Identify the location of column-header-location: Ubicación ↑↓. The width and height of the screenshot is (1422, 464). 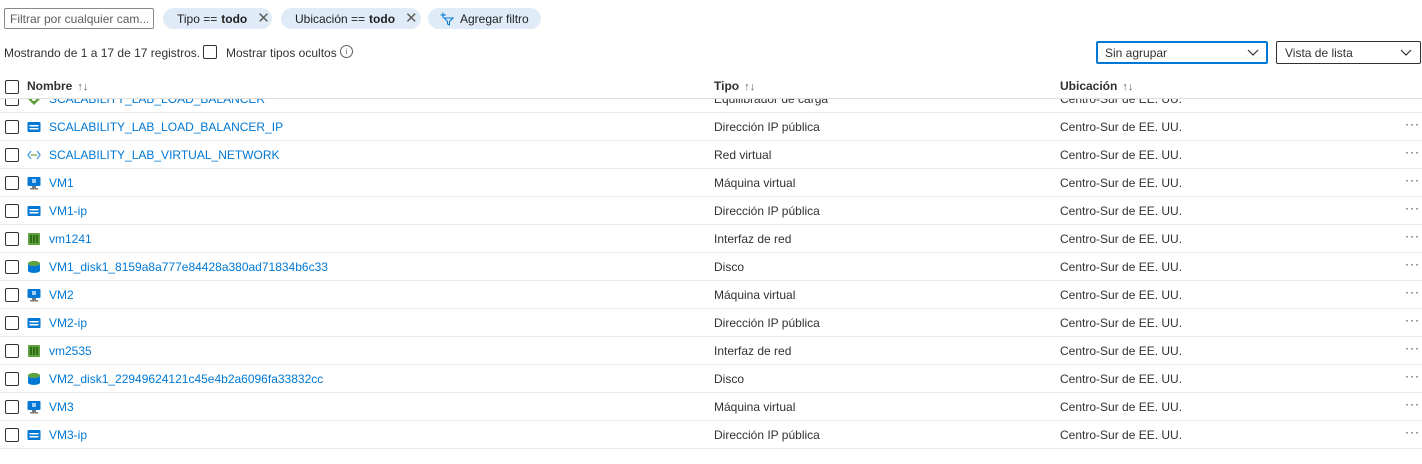
(1096, 86).